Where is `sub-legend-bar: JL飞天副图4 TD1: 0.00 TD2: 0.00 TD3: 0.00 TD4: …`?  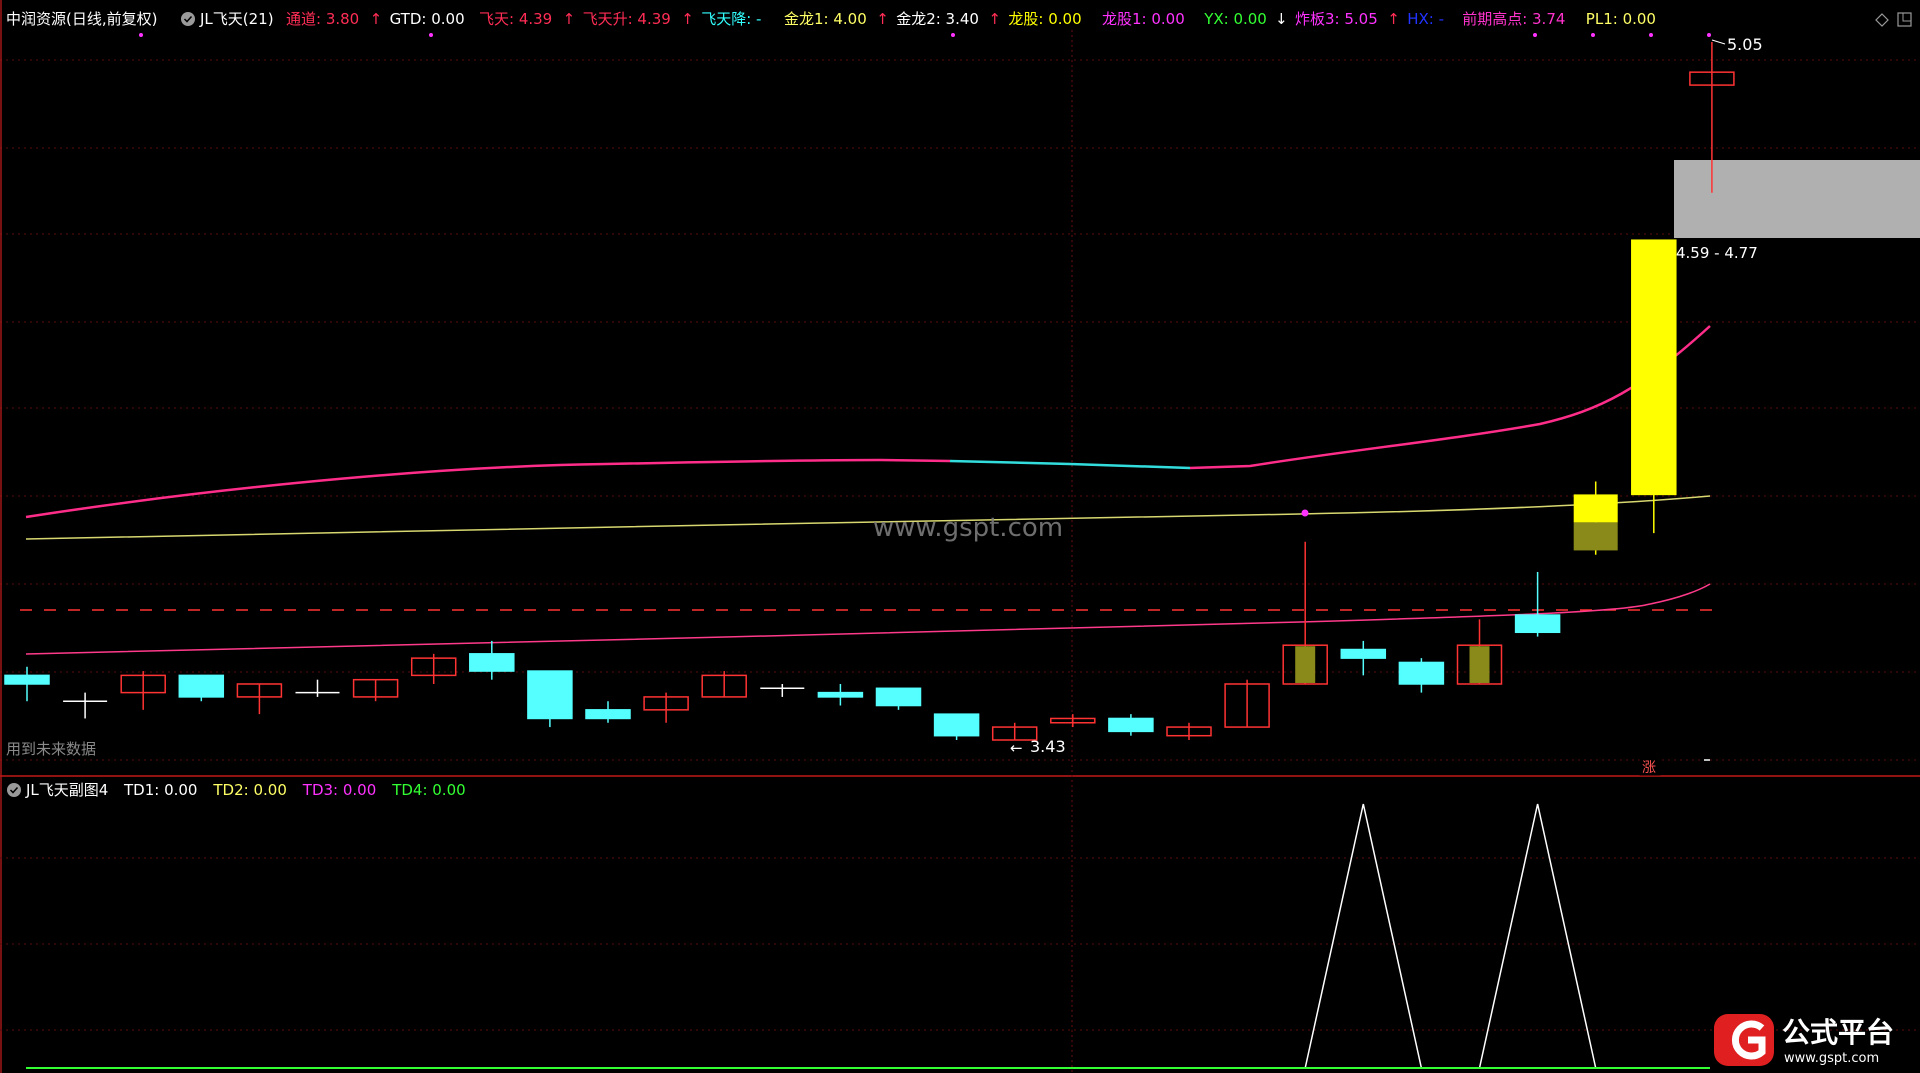
sub-legend-bar: JL飞天副图4 TD1: 0.00 TD2: 0.00 TD3: 0.00 TD4: … is located at coordinates (236, 790).